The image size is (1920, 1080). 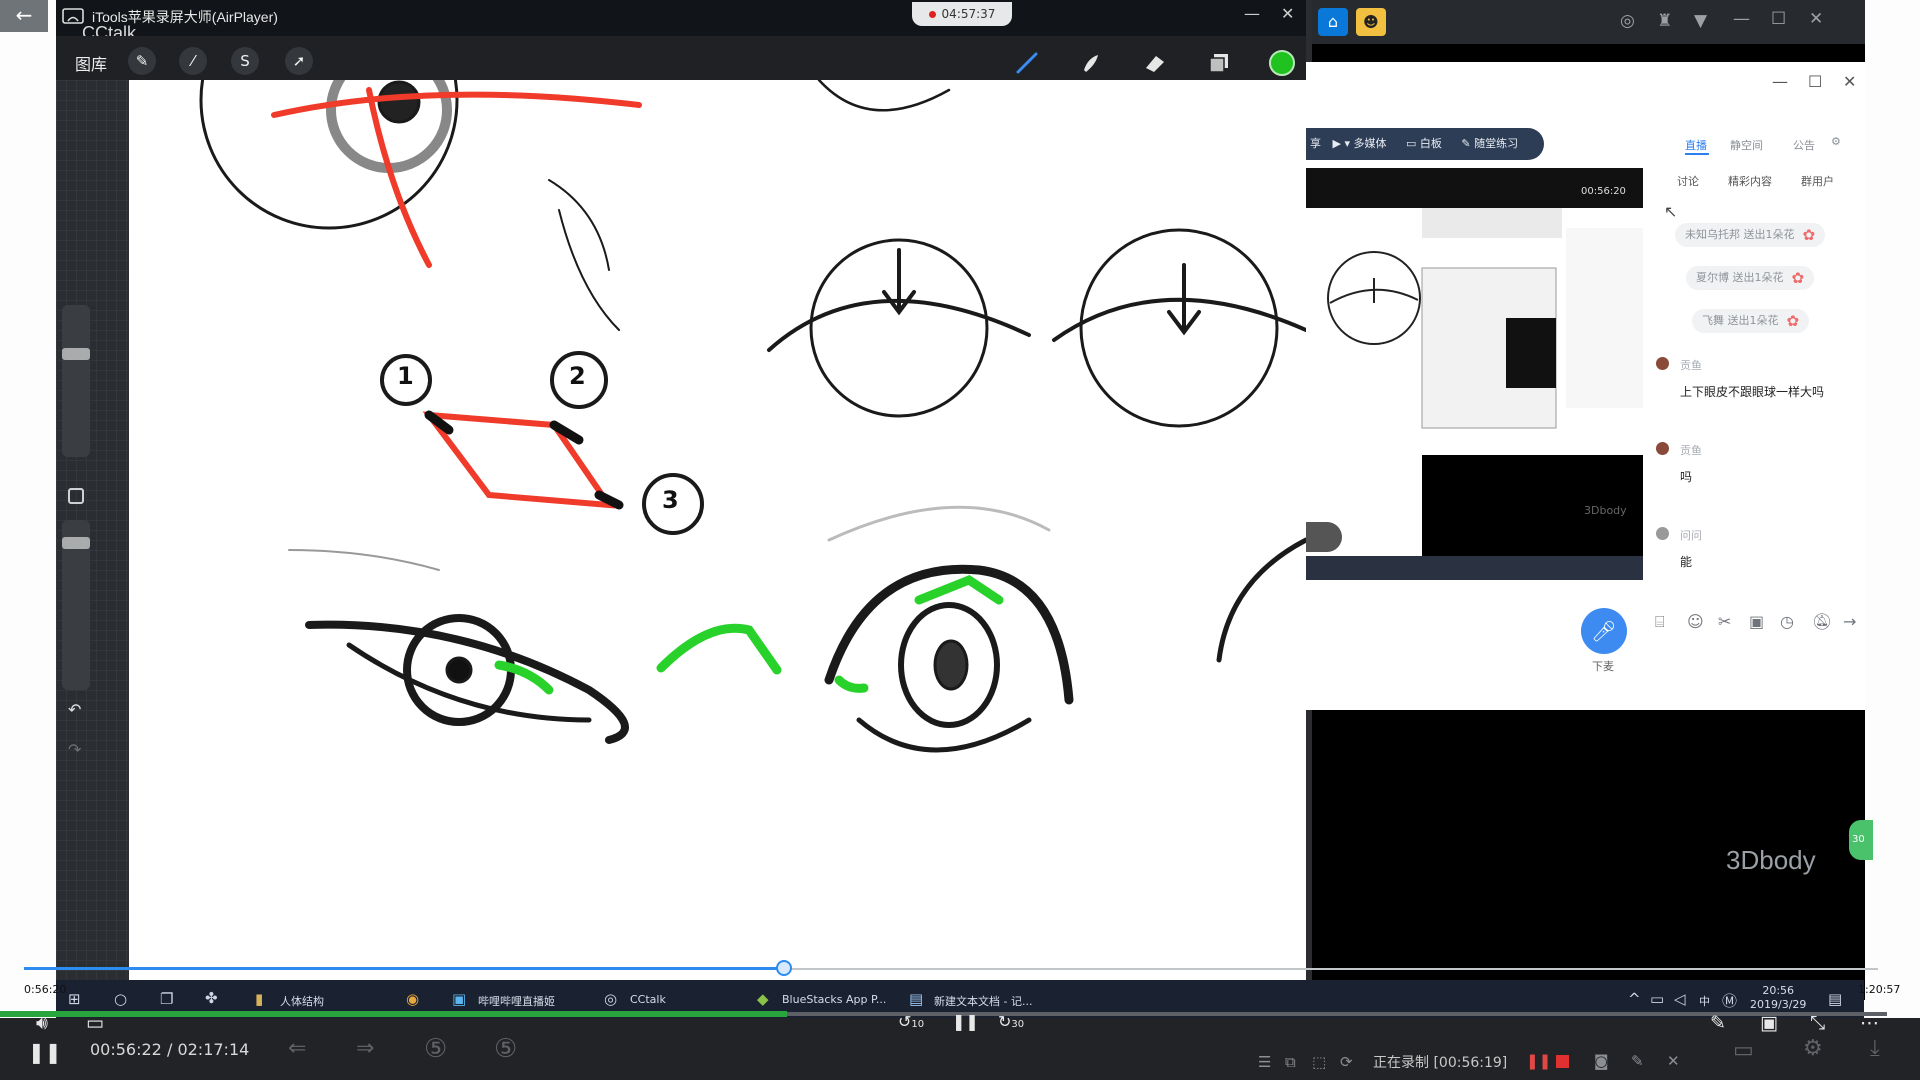 What do you see at coordinates (1741, 19) in the screenshot?
I see `minimize-icon: —` at bounding box center [1741, 19].